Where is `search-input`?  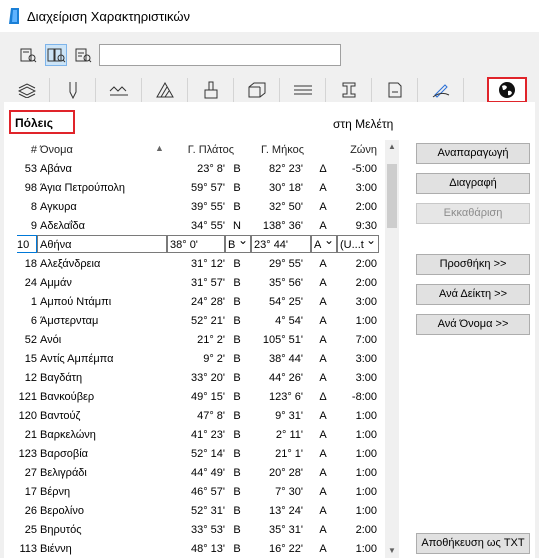 search-input is located at coordinates (220, 55).